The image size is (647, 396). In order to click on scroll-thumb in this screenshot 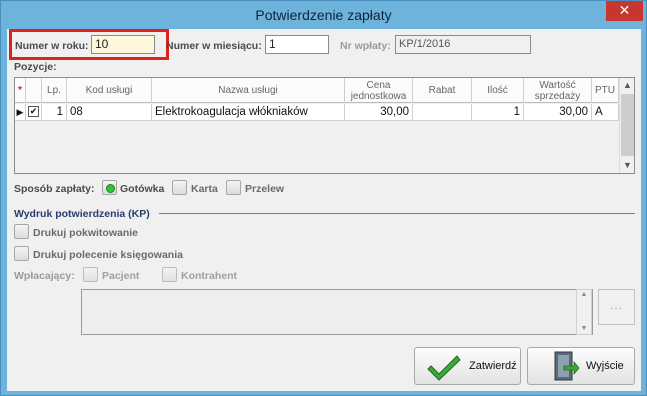, I will do `click(627, 125)`.